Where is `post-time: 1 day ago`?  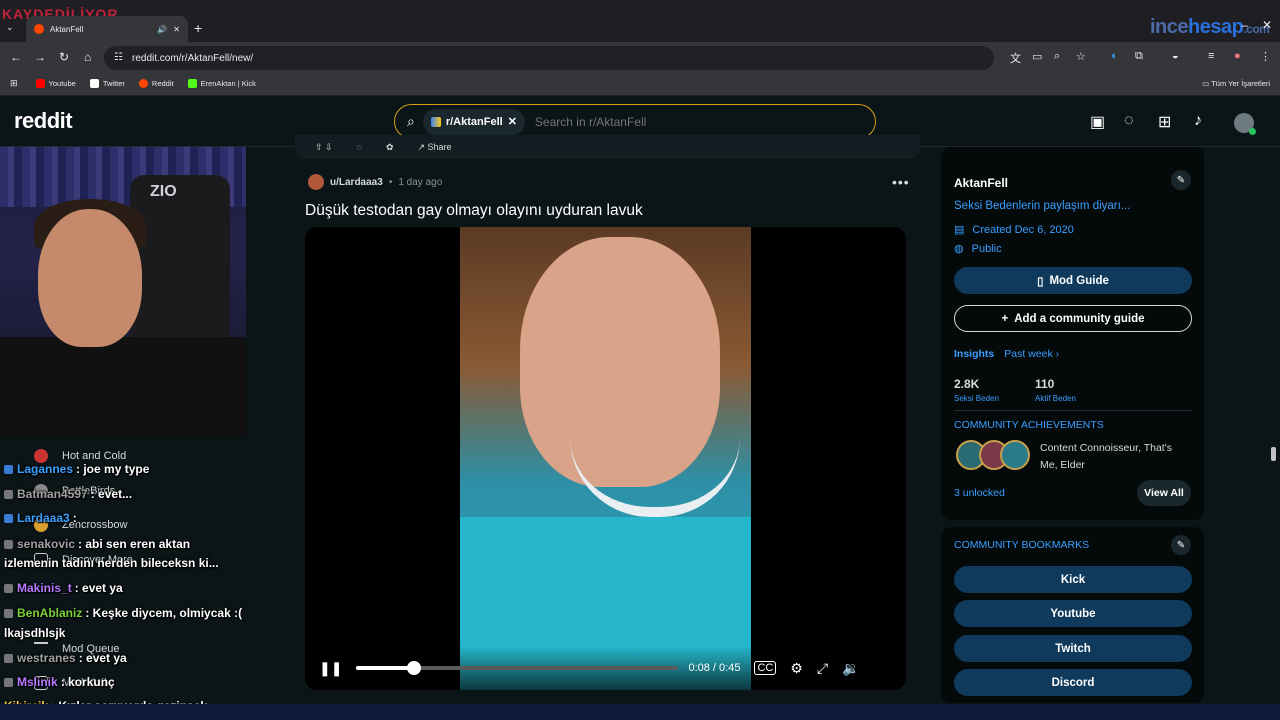
post-time: 1 day ago is located at coordinates (420, 182).